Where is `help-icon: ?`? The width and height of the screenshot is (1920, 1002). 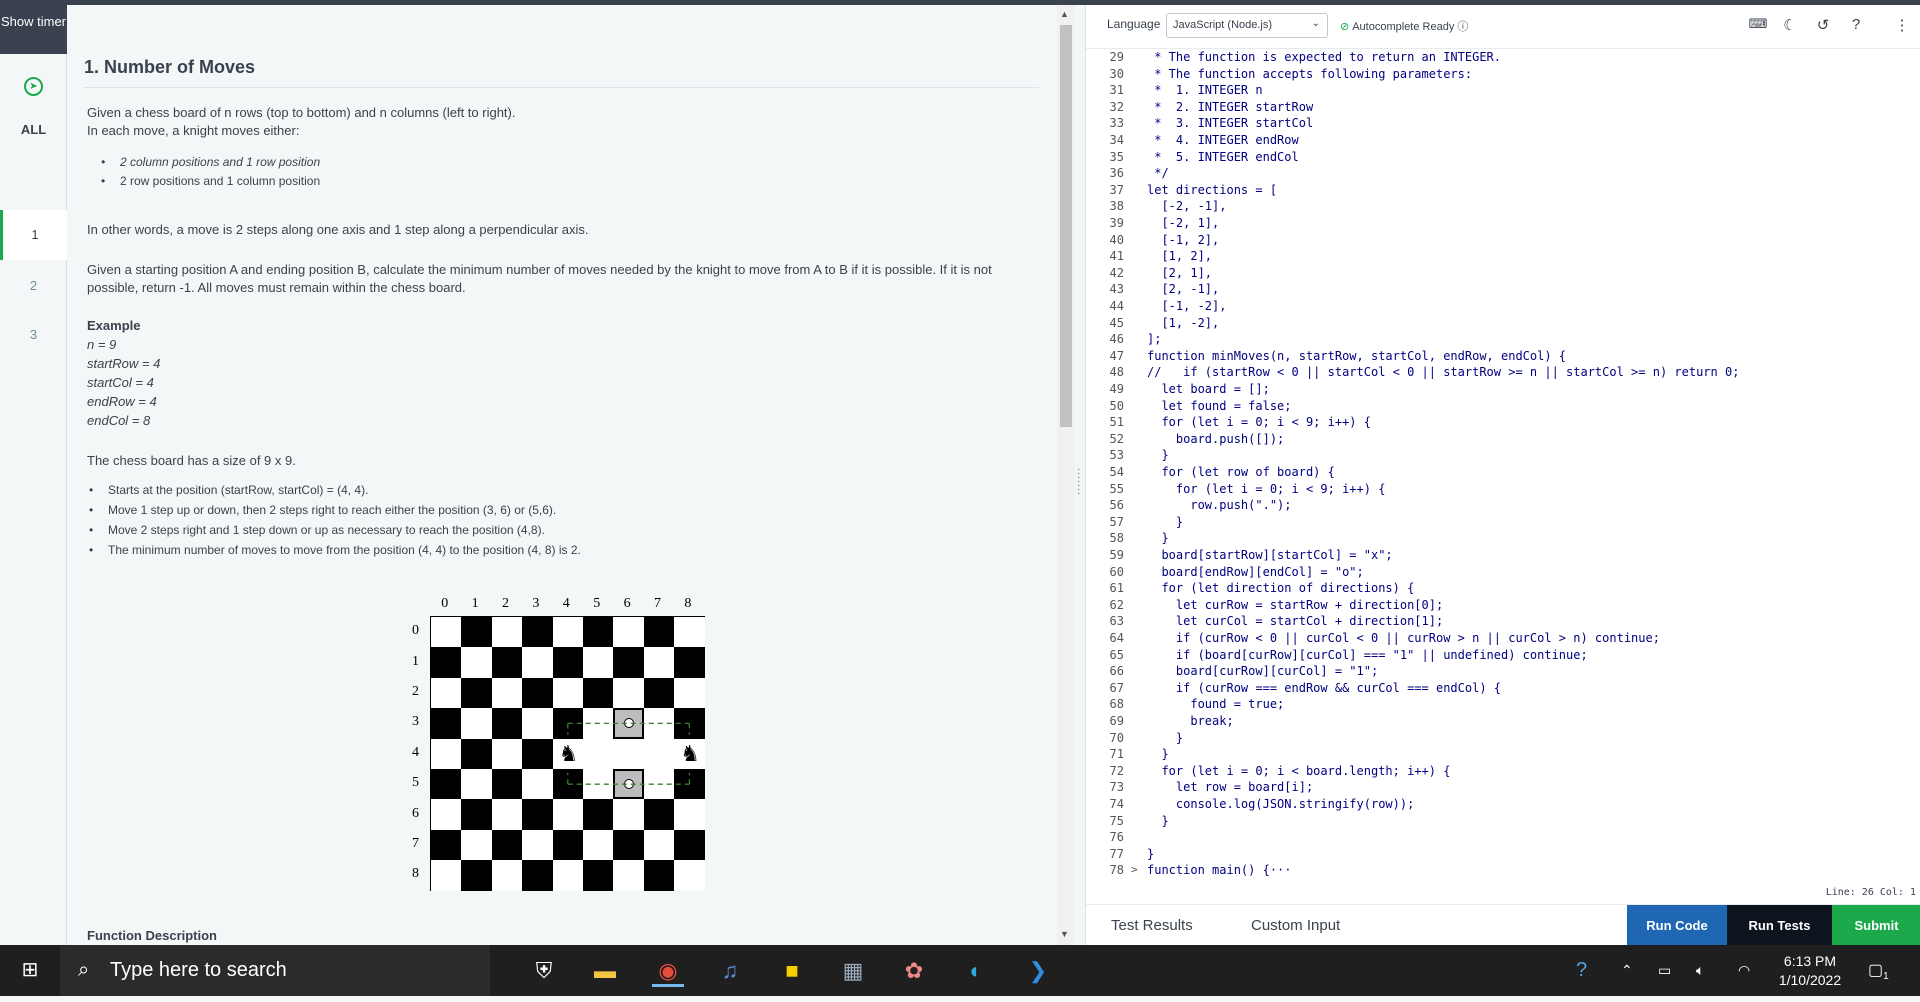
help-icon: ? is located at coordinates (1856, 24).